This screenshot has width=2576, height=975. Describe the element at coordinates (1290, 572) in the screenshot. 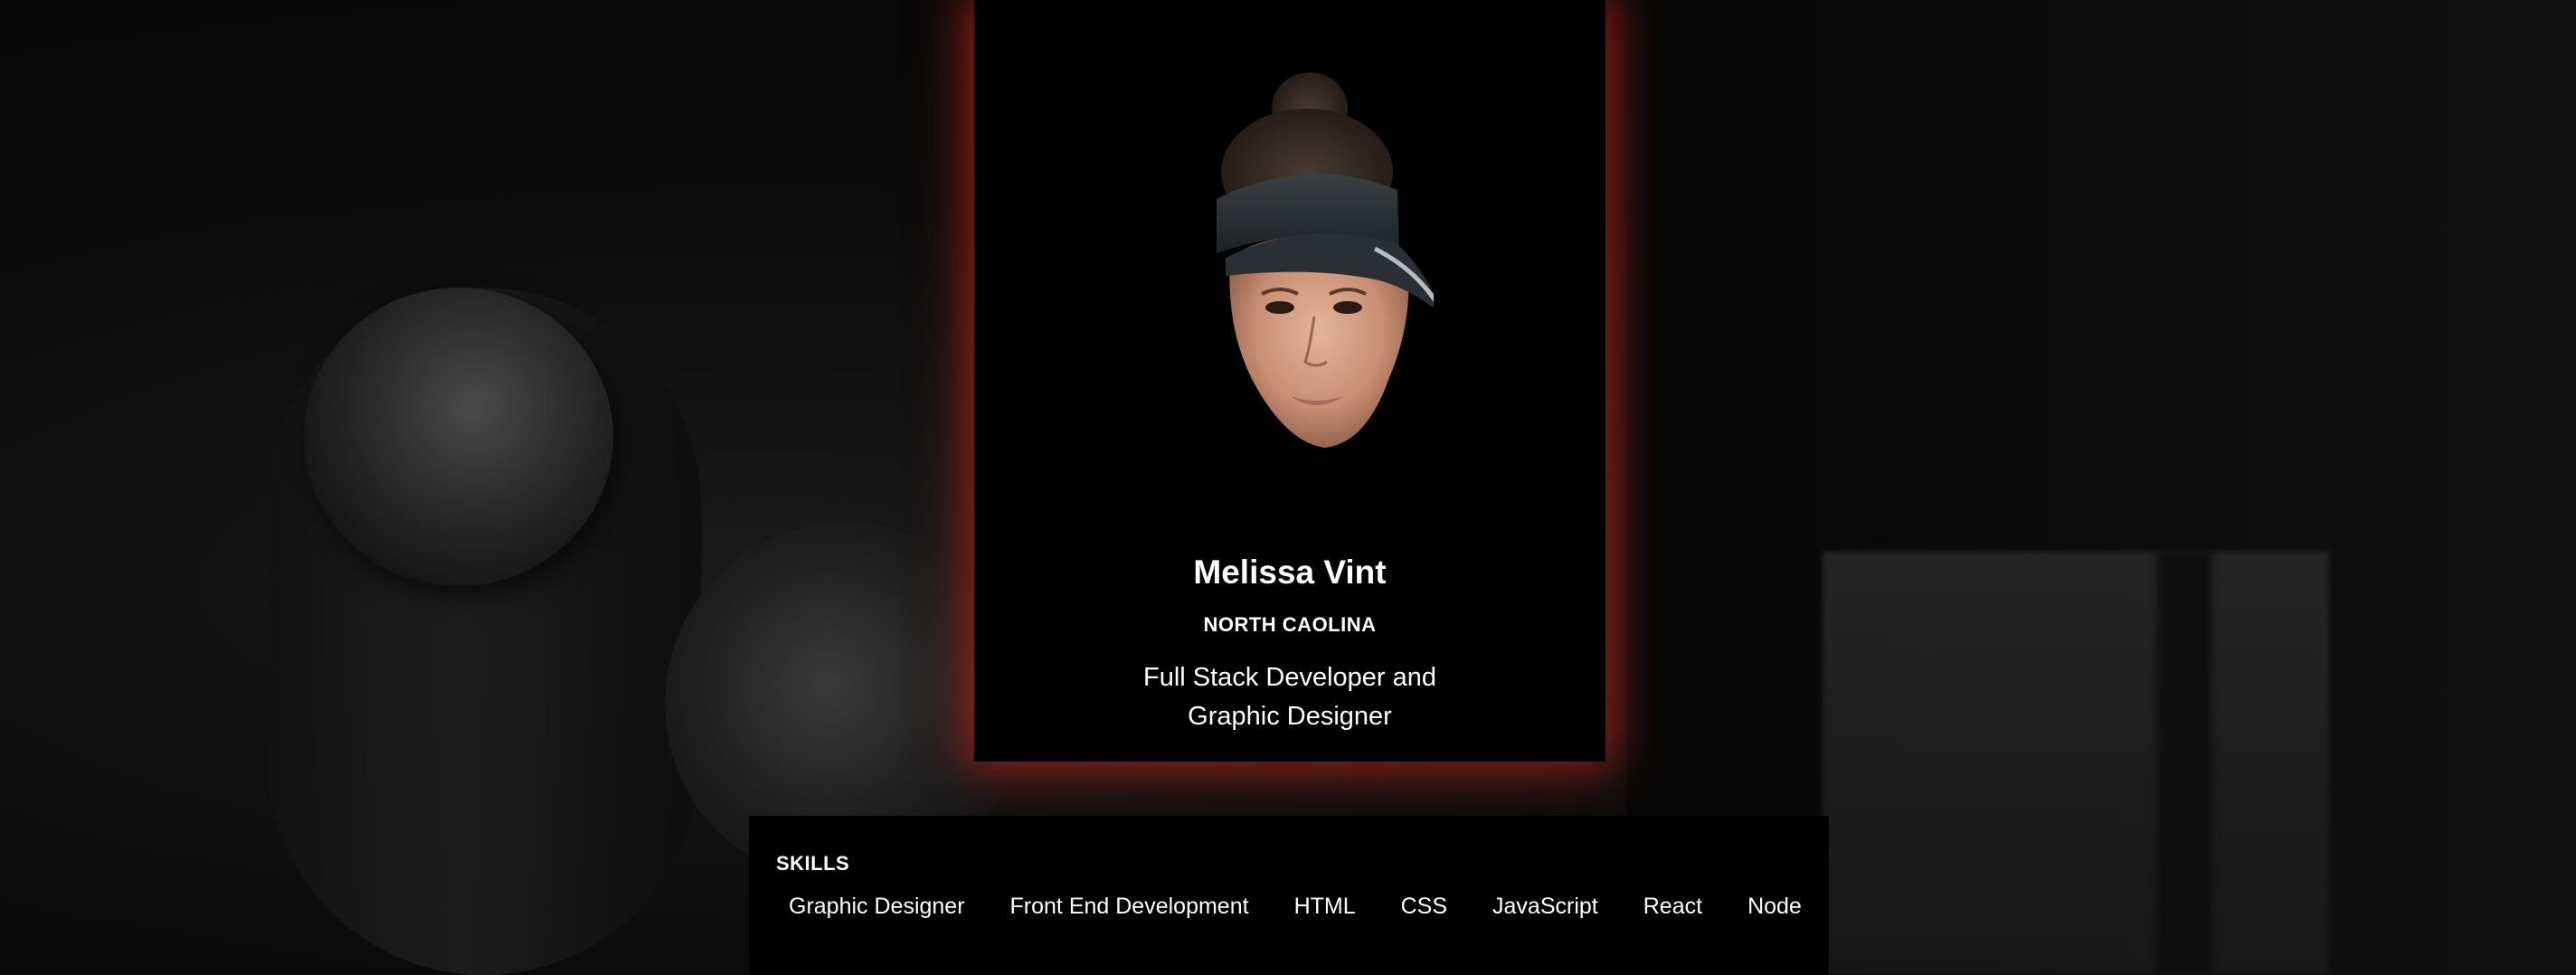

I see `profile-name: Melissa Vint` at that location.